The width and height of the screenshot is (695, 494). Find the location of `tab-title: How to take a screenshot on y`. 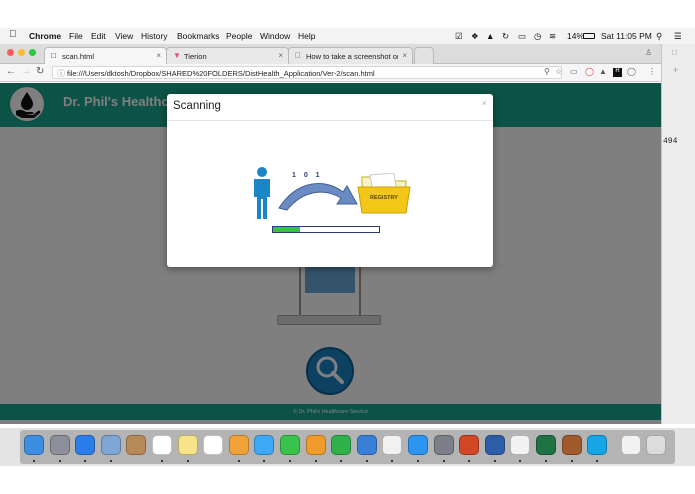

tab-title: How to take a screenshot on y is located at coordinates (352, 56).